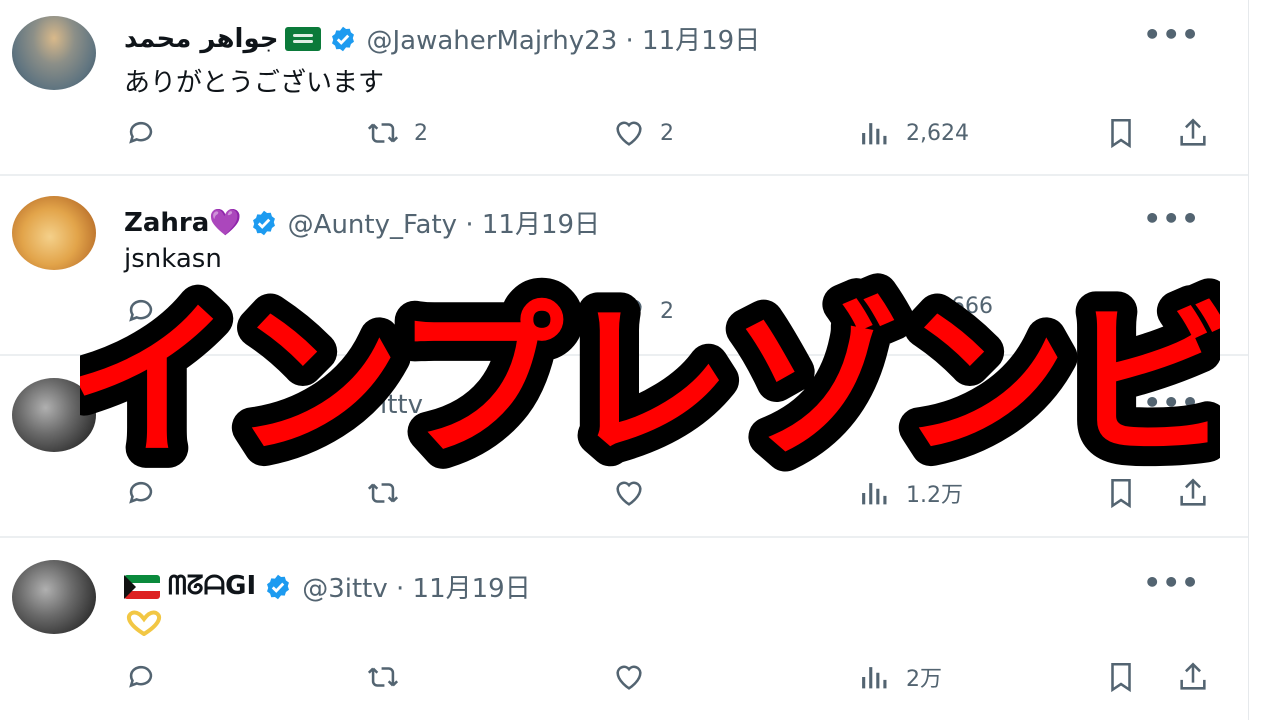  Describe the element at coordinates (142, 586) in the screenshot. I see `kuwait-flag-icon` at that location.